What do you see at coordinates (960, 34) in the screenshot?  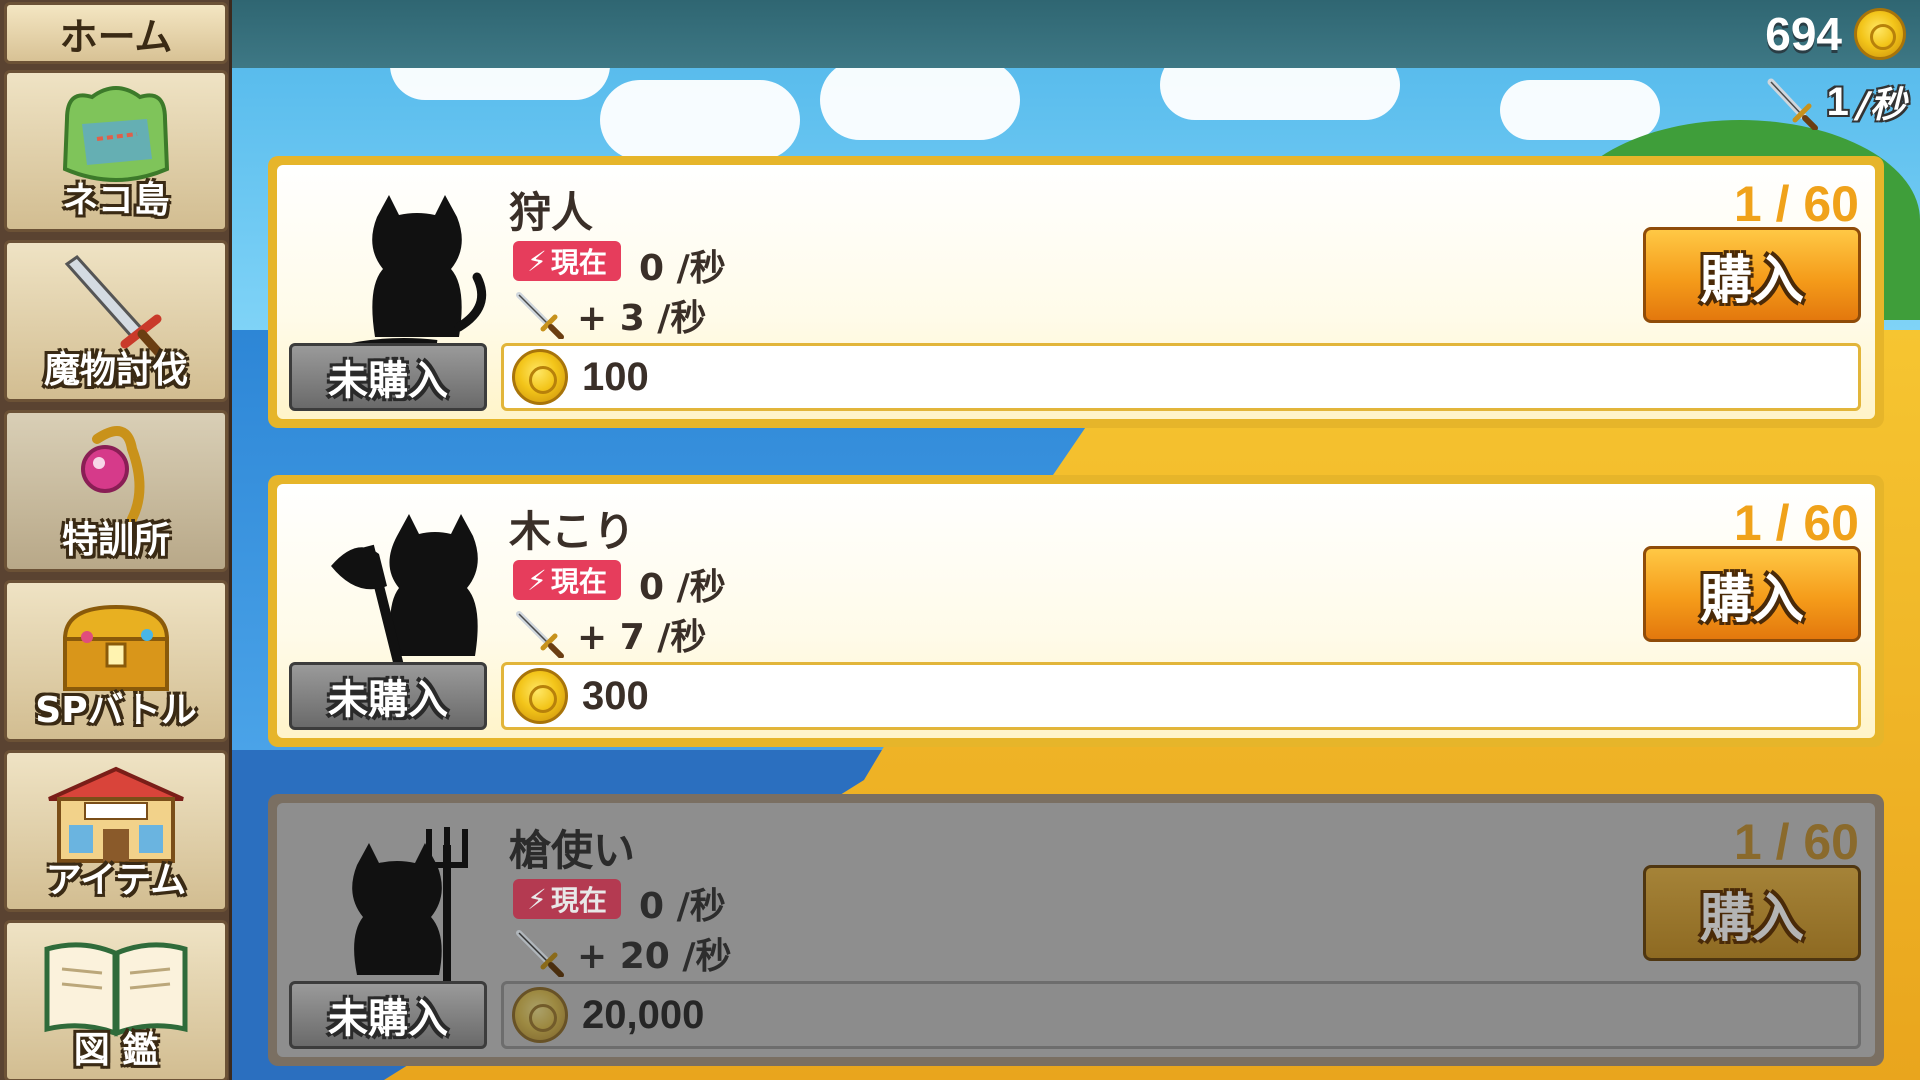 I see `header-band` at bounding box center [960, 34].